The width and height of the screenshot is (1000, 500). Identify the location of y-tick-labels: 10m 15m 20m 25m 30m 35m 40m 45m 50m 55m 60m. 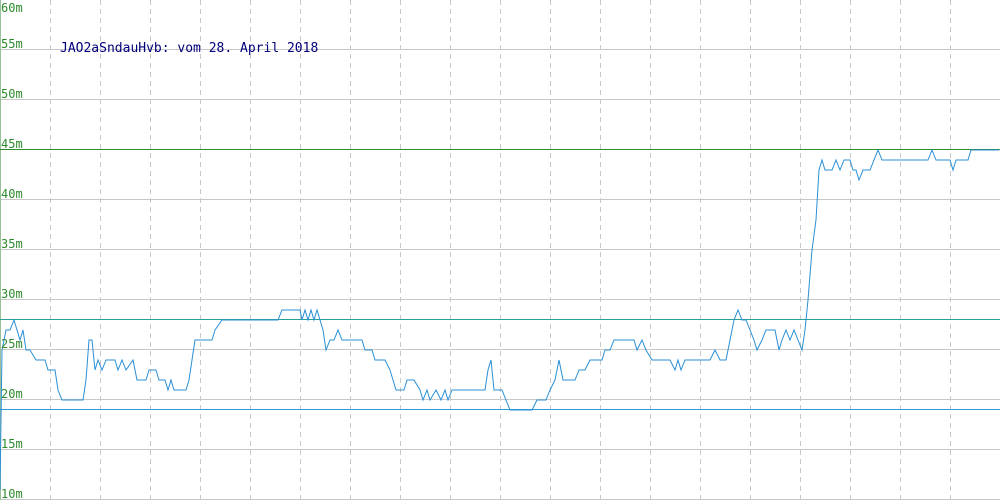
(12, 250).